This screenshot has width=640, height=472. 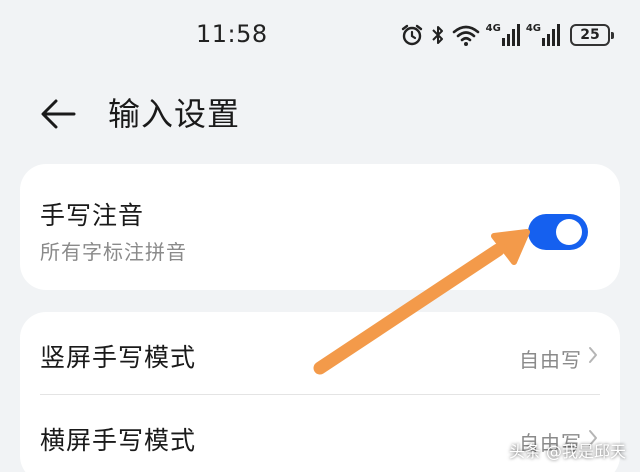 What do you see at coordinates (58, 118) in the screenshot?
I see `back-arrow-icon` at bounding box center [58, 118].